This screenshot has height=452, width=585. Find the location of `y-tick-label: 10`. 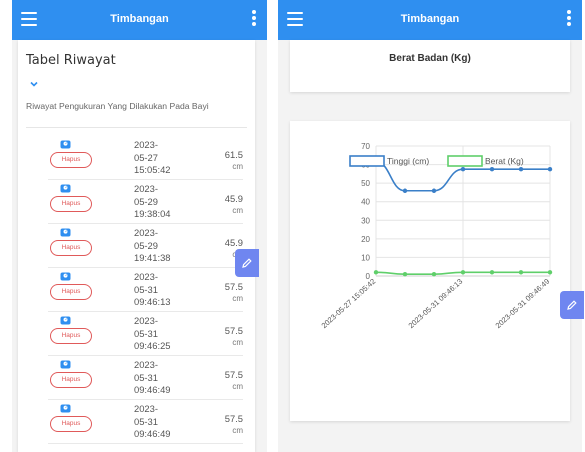

y-tick-label: 10 is located at coordinates (365, 257).